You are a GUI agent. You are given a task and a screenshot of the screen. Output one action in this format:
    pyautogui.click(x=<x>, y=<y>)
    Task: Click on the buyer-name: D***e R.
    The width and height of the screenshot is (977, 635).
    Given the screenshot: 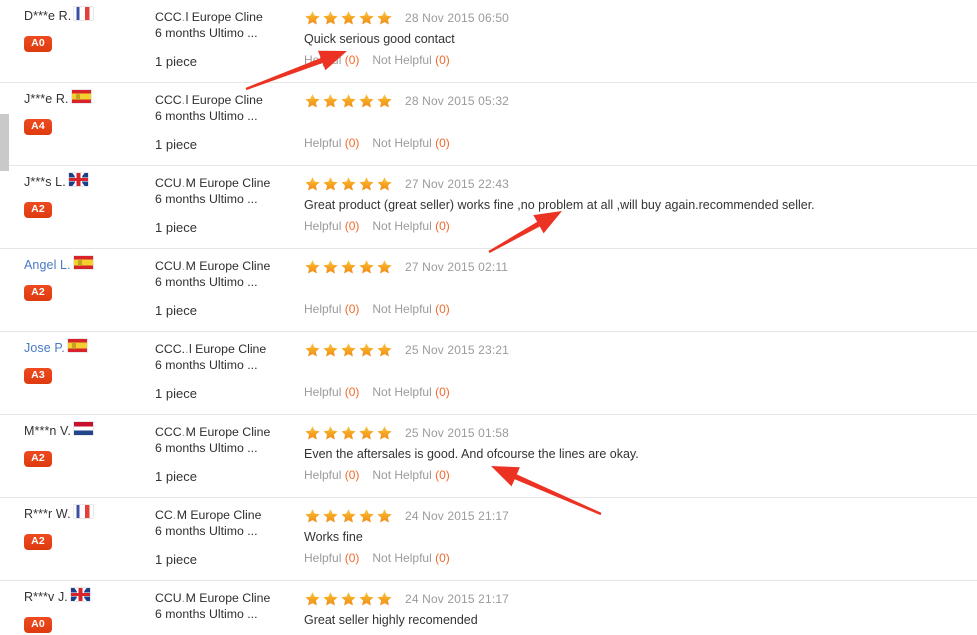 What is the action you would take?
    pyautogui.click(x=48, y=16)
    